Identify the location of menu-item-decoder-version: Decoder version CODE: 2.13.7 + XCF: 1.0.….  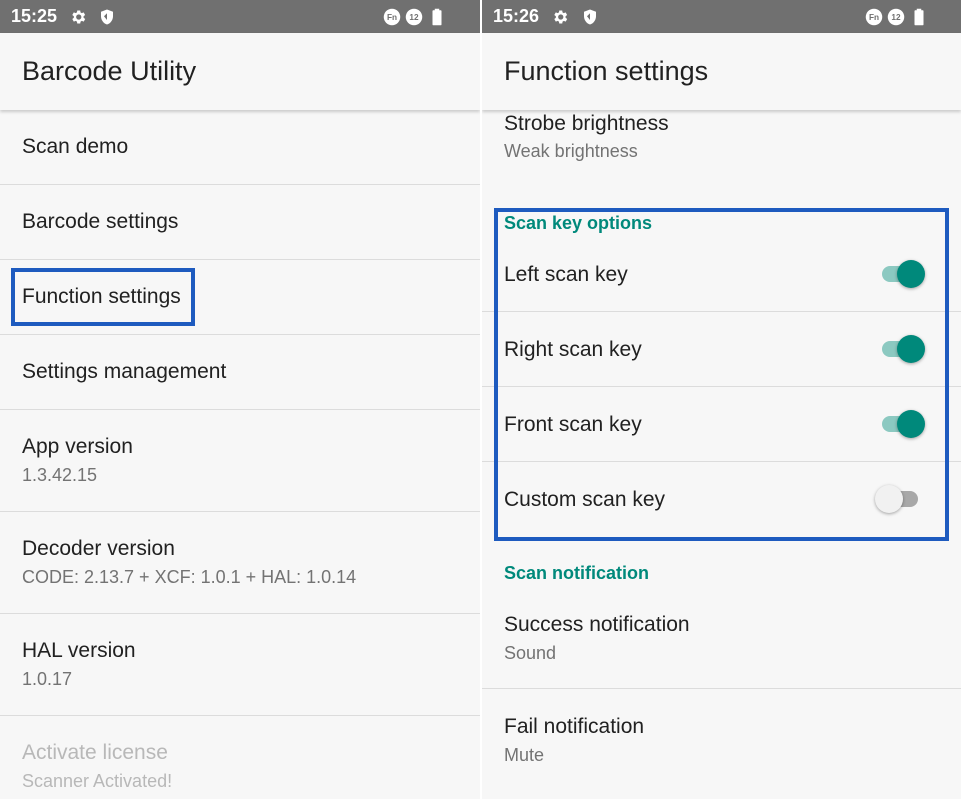
(240, 563).